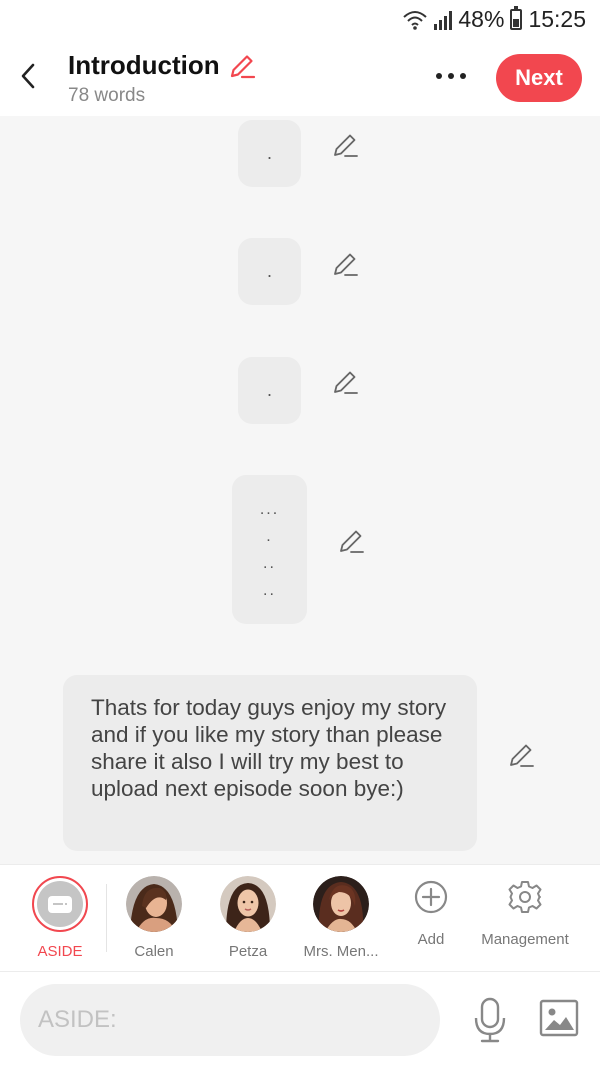  I want to click on image-icon, so click(559, 1018).